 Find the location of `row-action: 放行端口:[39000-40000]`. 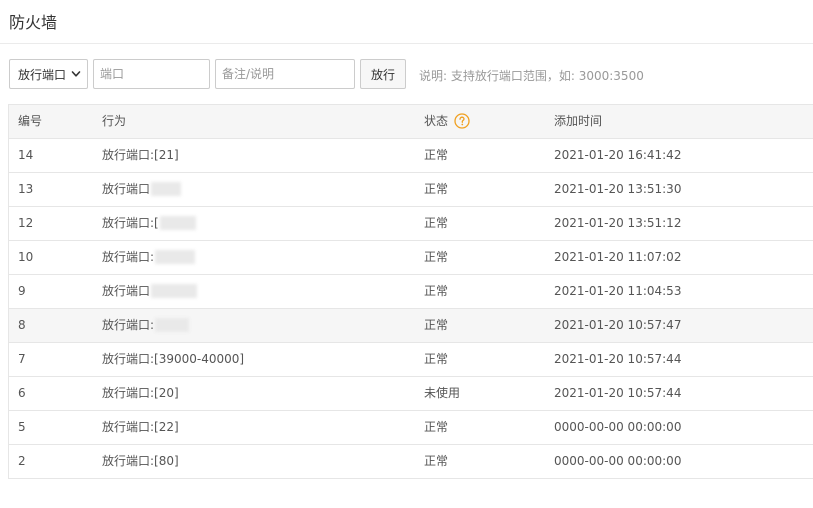

row-action: 放行端口:[39000-40000] is located at coordinates (173, 359).